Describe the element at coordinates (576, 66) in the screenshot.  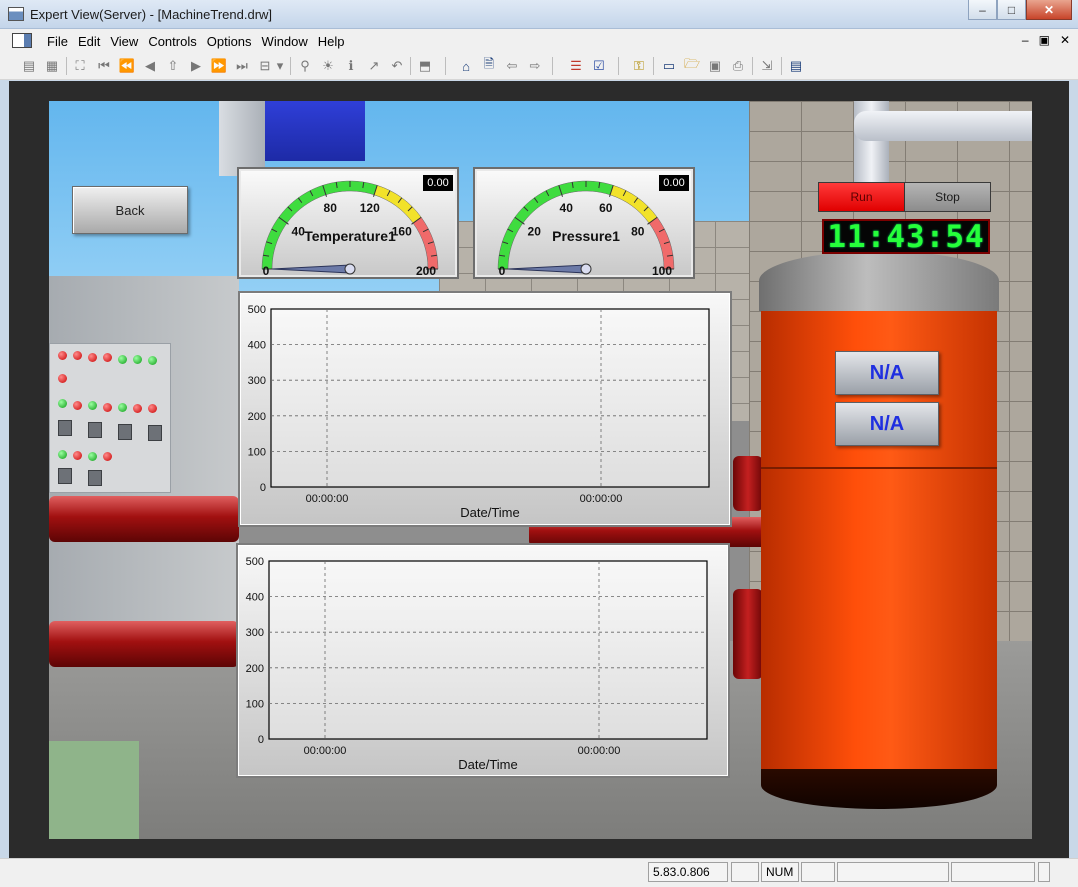
I see `list-icon: ☰` at that location.